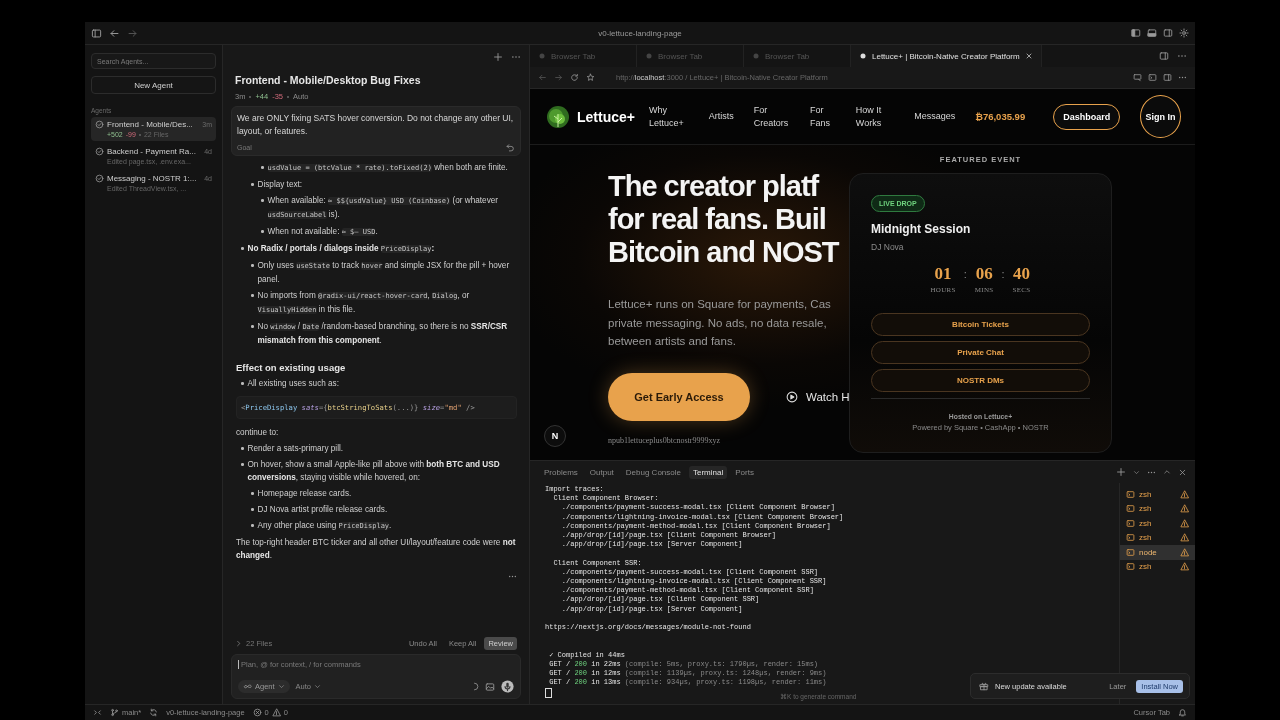 This screenshot has width=1280, height=720. I want to click on play-icon, so click(792, 396).